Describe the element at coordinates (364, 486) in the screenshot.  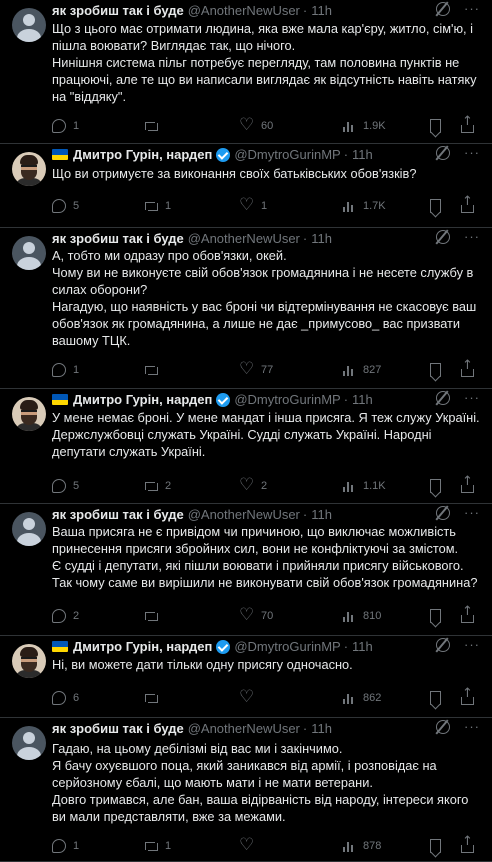
I see `views-button: 1.1K` at that location.